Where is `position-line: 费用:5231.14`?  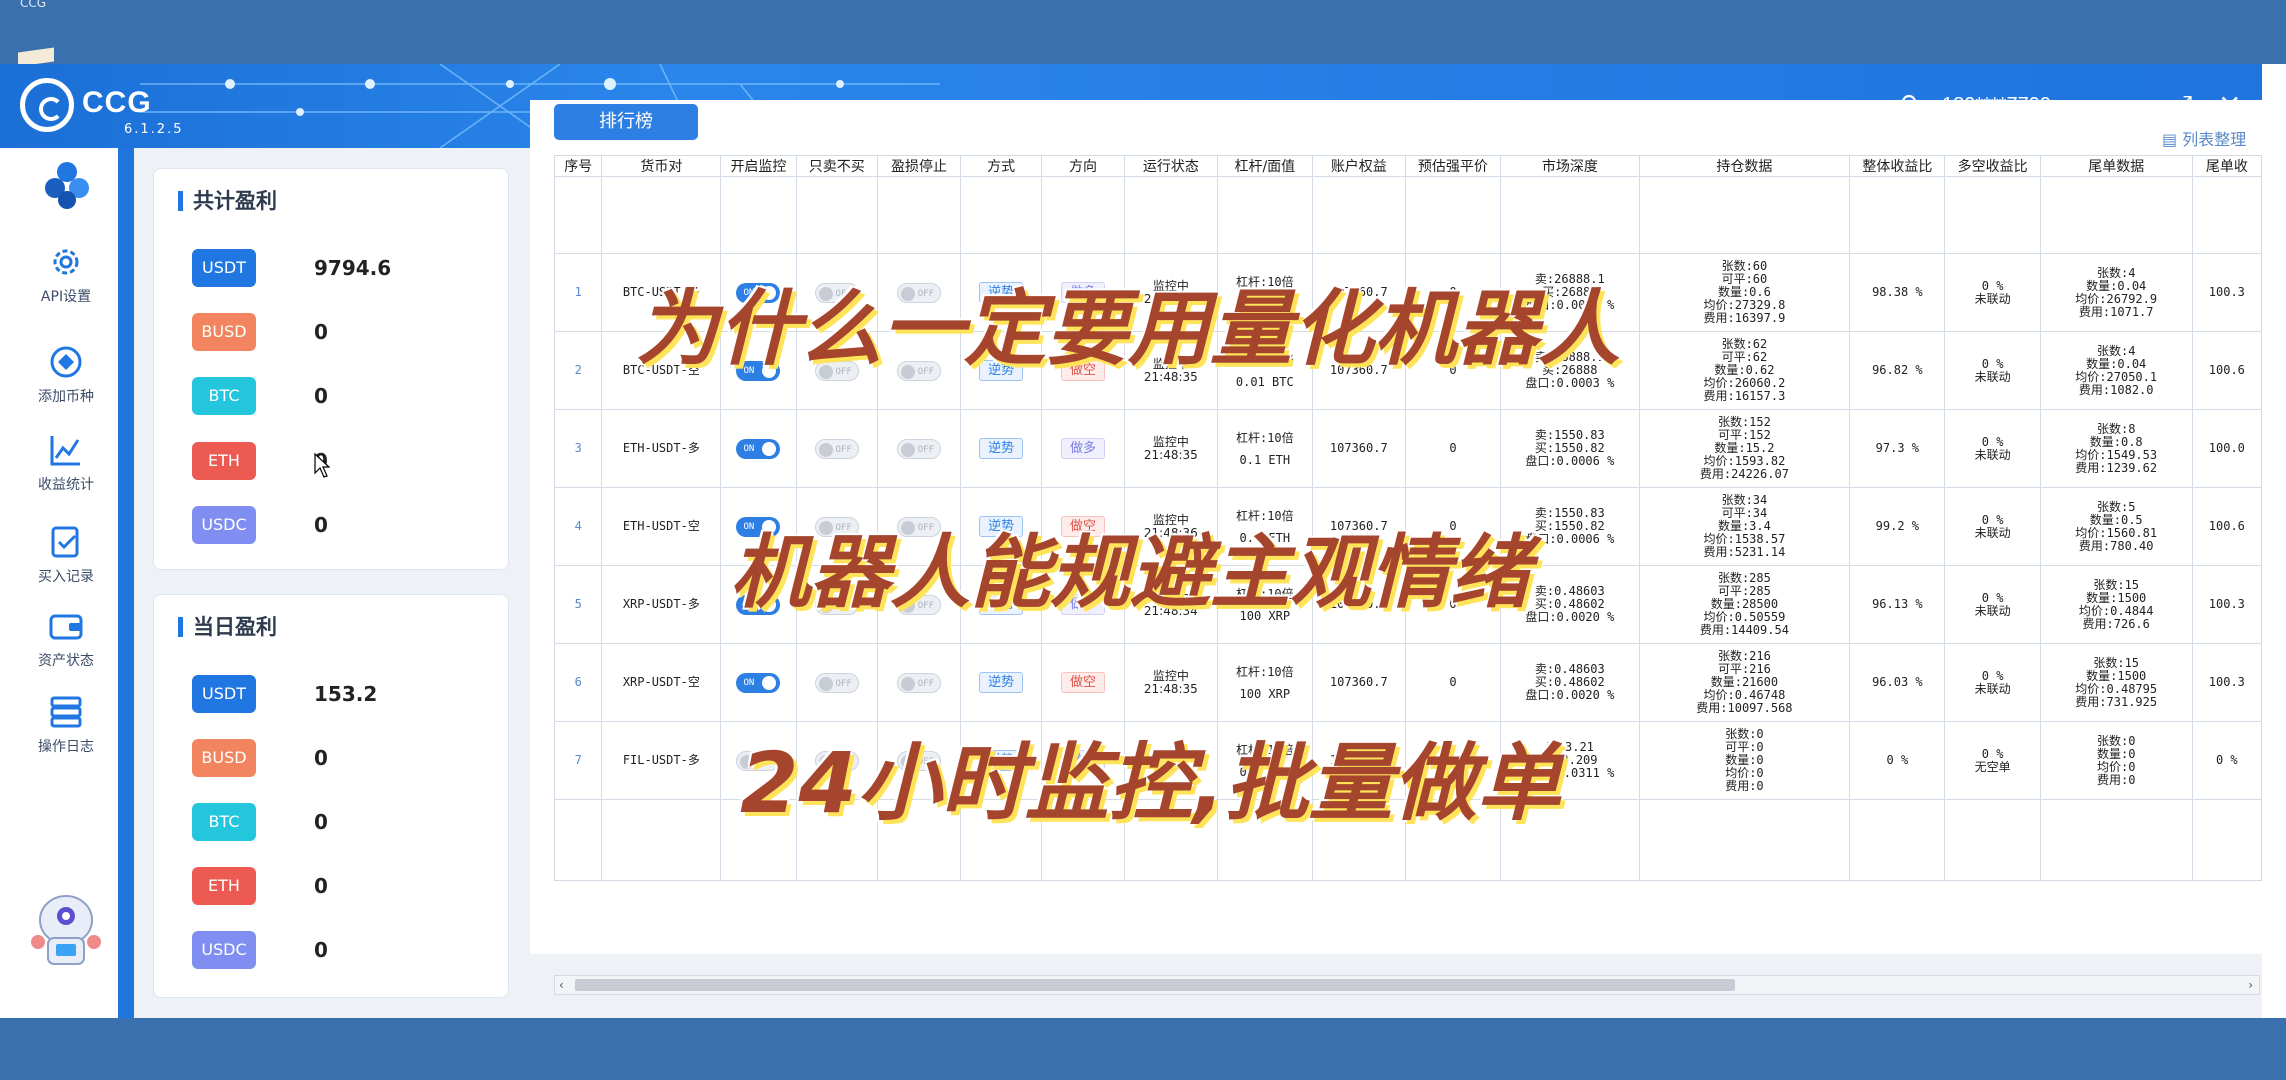
position-line: 费用:5231.14 is located at coordinates (1744, 552).